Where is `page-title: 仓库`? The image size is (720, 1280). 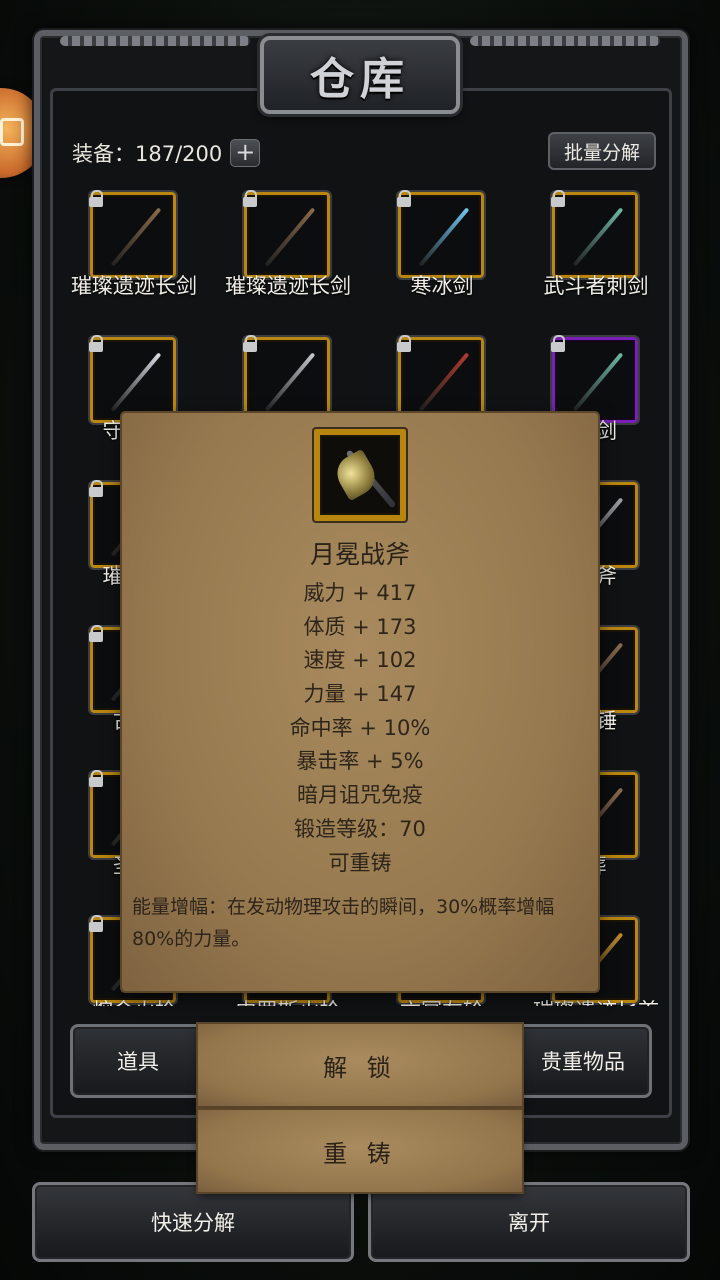 page-title: 仓库 is located at coordinates (360, 79).